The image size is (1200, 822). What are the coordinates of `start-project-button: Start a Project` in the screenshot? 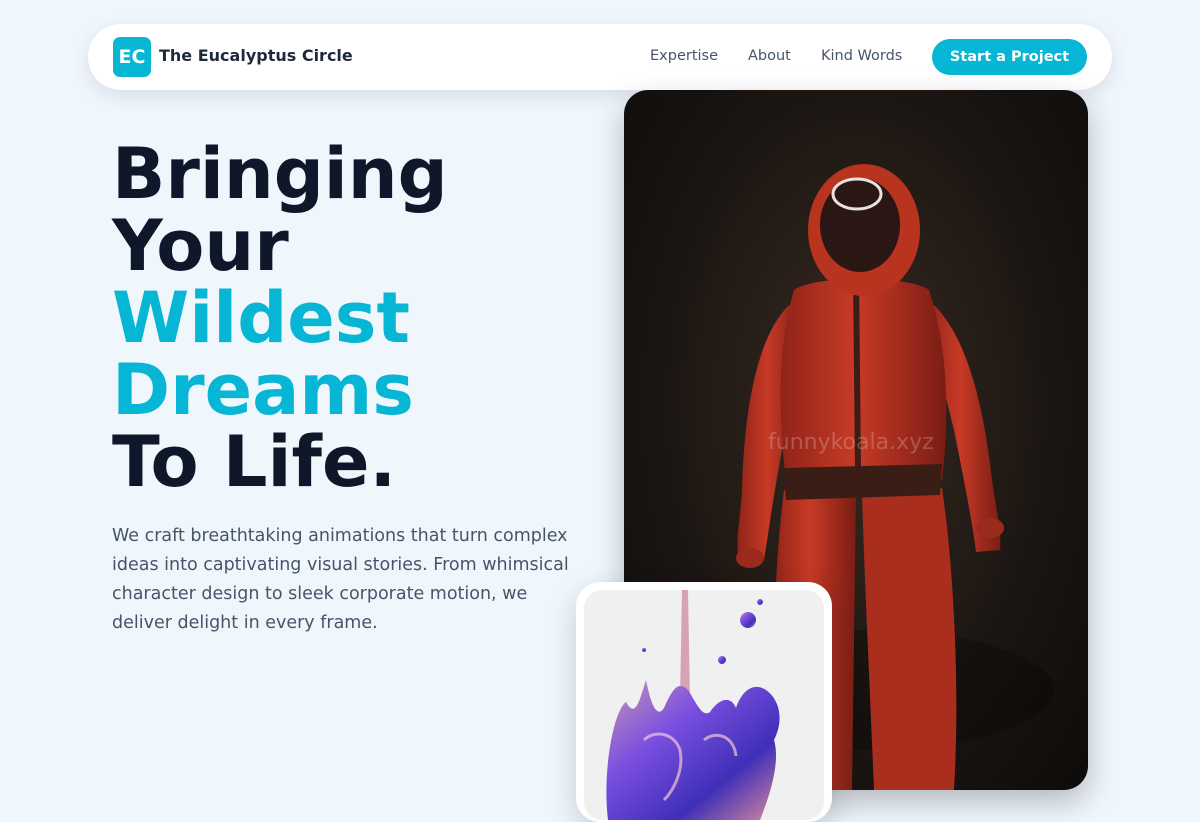 It's located at (1009, 57).